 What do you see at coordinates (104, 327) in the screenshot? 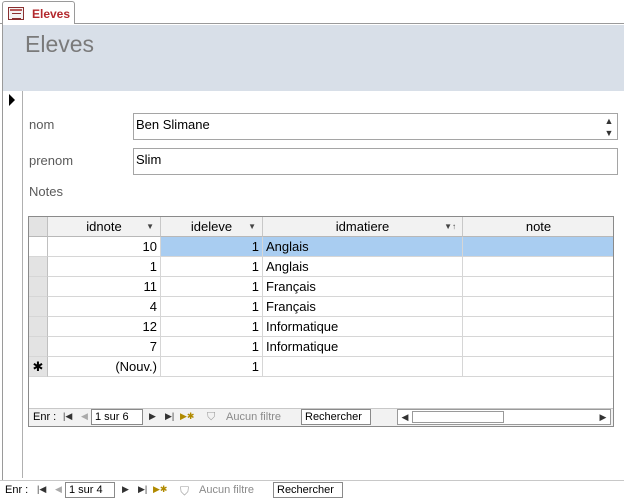
I see `cell-idnote: 12` at bounding box center [104, 327].